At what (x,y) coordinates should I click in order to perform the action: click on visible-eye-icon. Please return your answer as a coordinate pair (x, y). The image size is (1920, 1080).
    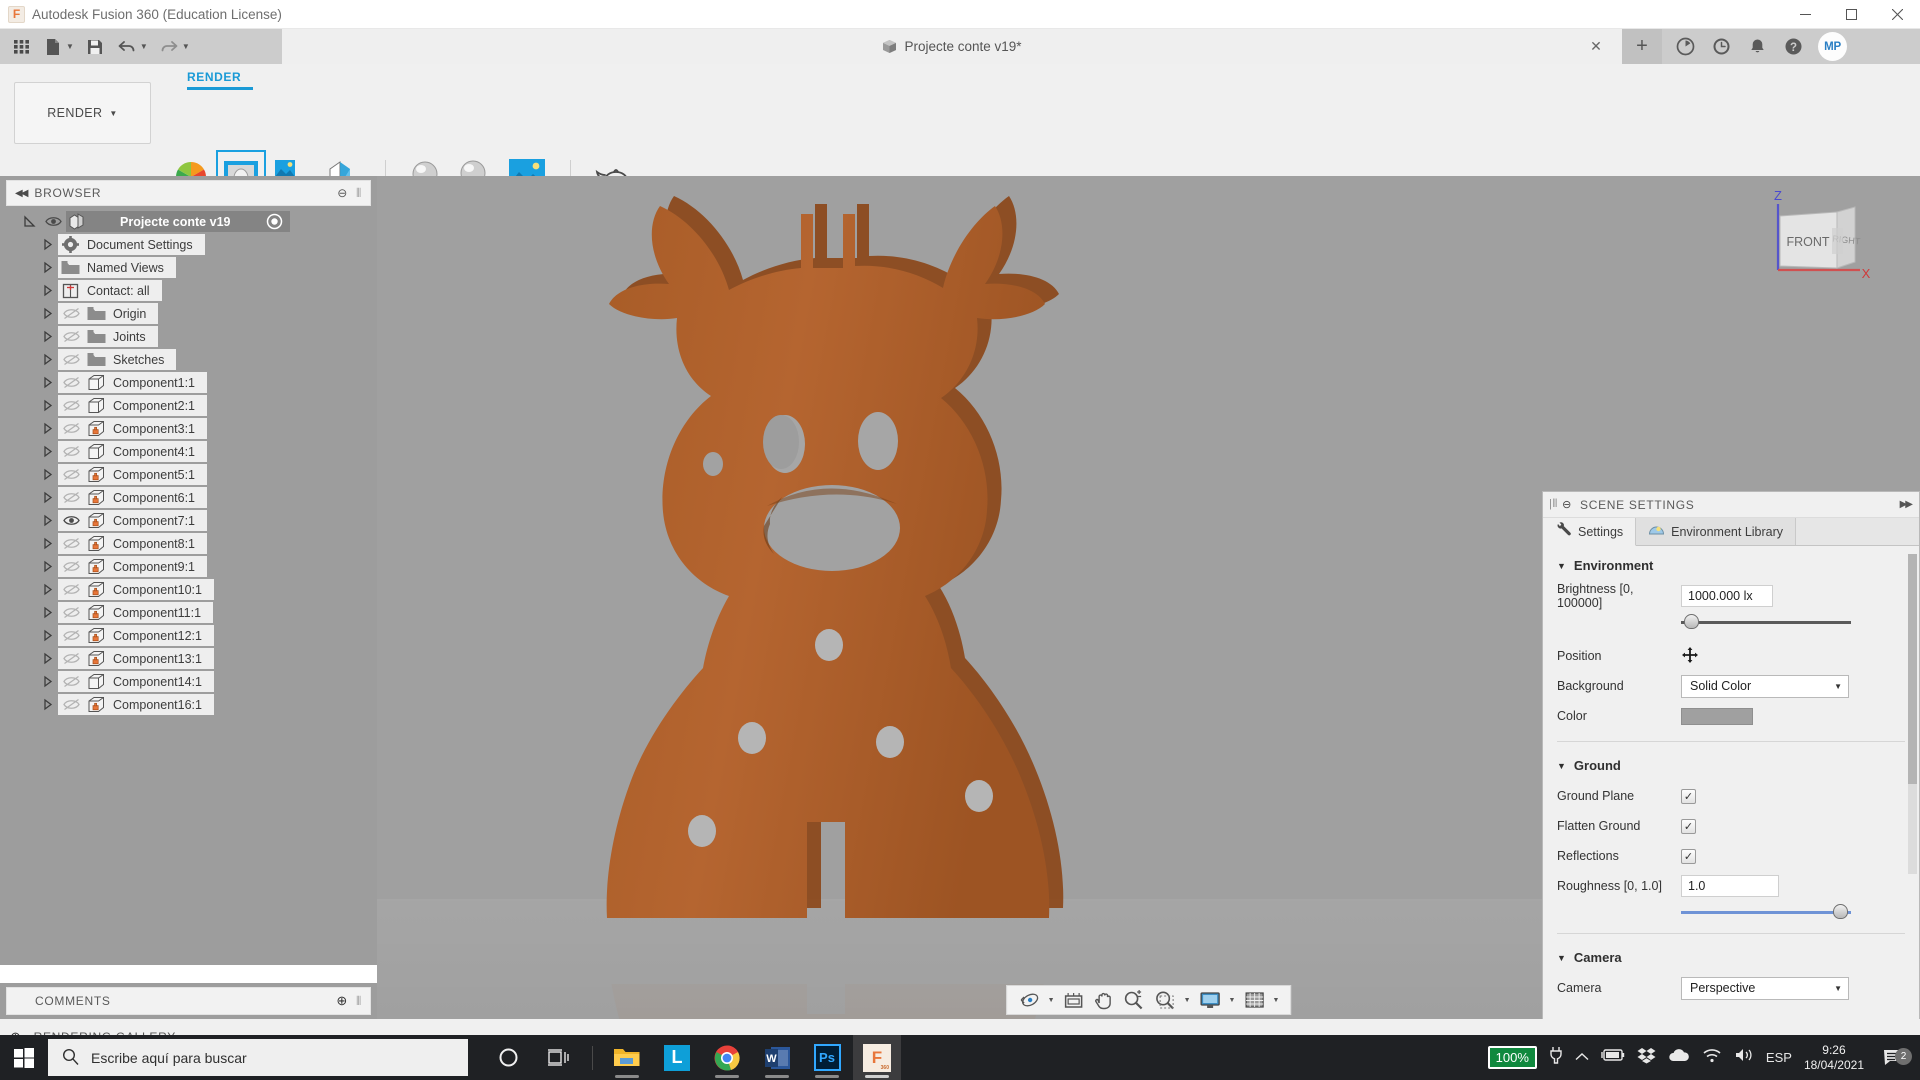
    Looking at the image, I should click on (71, 520).